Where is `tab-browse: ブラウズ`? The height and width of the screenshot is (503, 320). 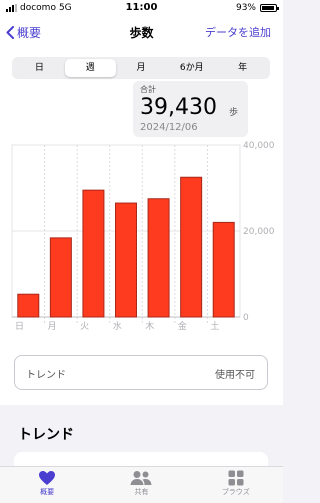 tab-browse: ブラウズ is located at coordinates (236, 485).